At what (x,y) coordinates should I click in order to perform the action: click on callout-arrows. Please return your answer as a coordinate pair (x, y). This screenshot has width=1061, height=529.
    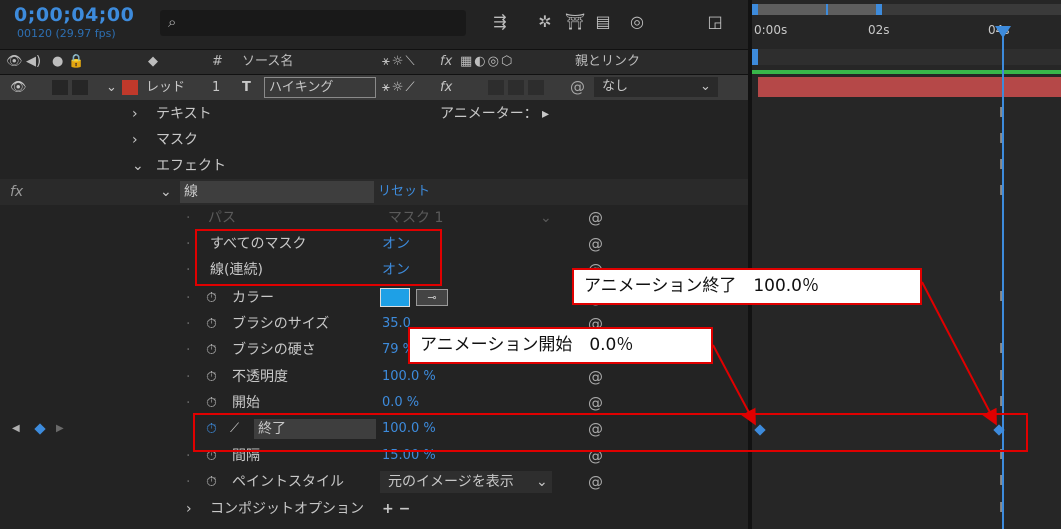
    Looking at the image, I should click on (854, 353).